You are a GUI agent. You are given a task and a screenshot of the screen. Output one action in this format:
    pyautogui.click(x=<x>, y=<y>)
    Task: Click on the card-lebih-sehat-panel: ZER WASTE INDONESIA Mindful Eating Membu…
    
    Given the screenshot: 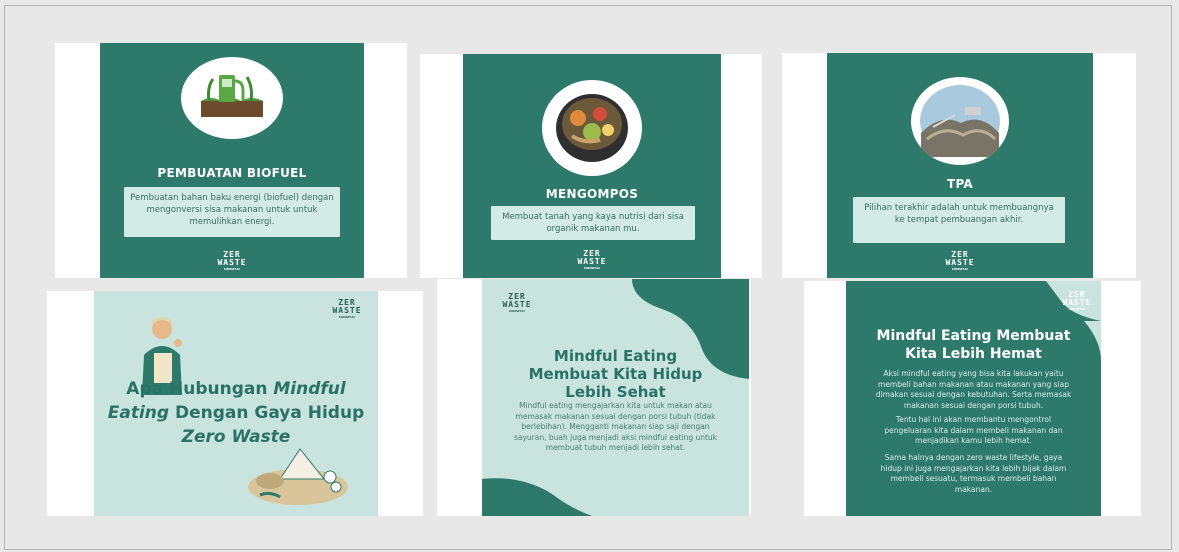 What is the action you would take?
    pyautogui.click(x=615, y=397)
    